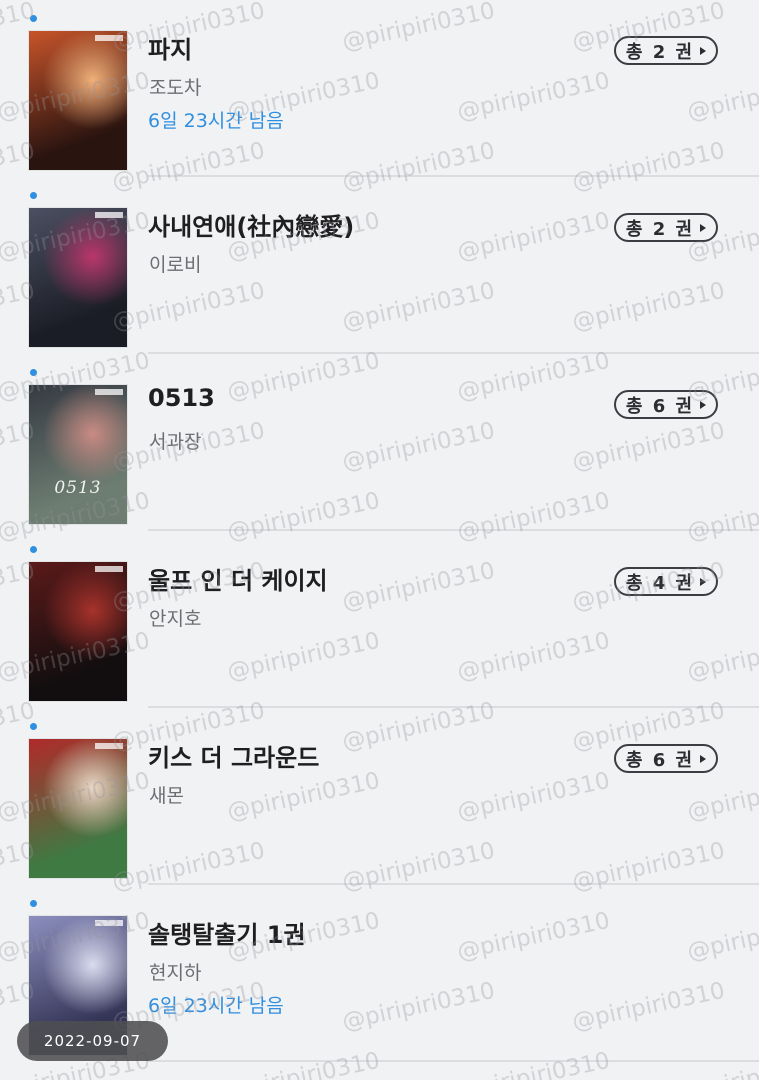 The width and height of the screenshot is (759, 1080). What do you see at coordinates (175, 619) in the screenshot?
I see `book-author: 안지호` at bounding box center [175, 619].